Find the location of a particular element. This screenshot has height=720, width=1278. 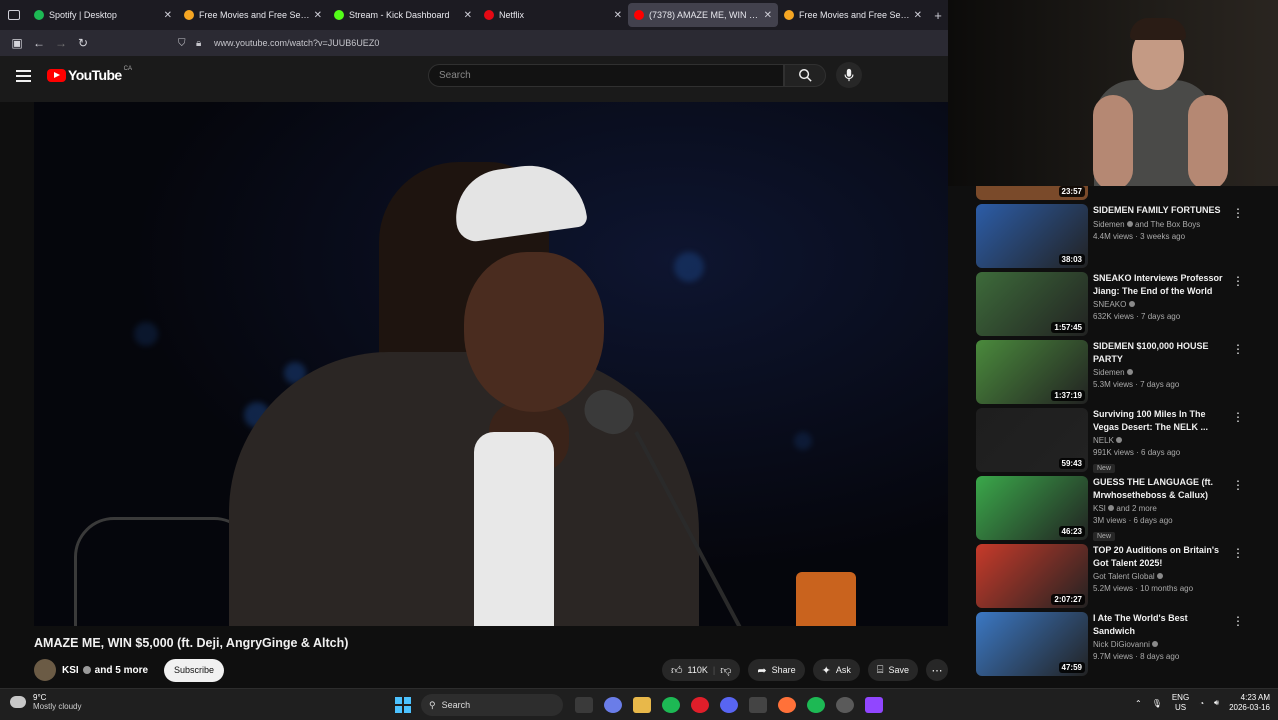

clock: 4:23 AM 2026-03-16 is located at coordinates (1249, 703).